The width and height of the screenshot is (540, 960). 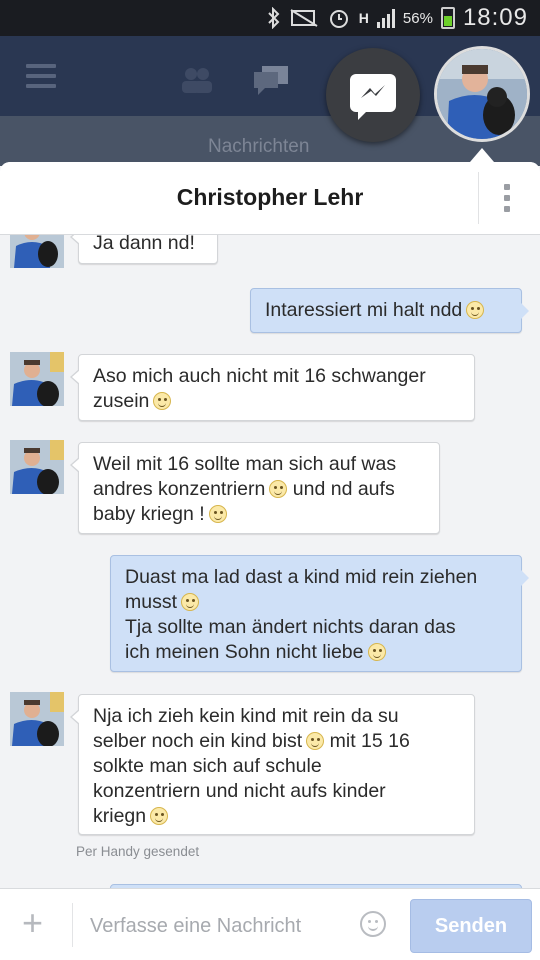 What do you see at coordinates (274, 18) in the screenshot?
I see `bluetooth-icon` at bounding box center [274, 18].